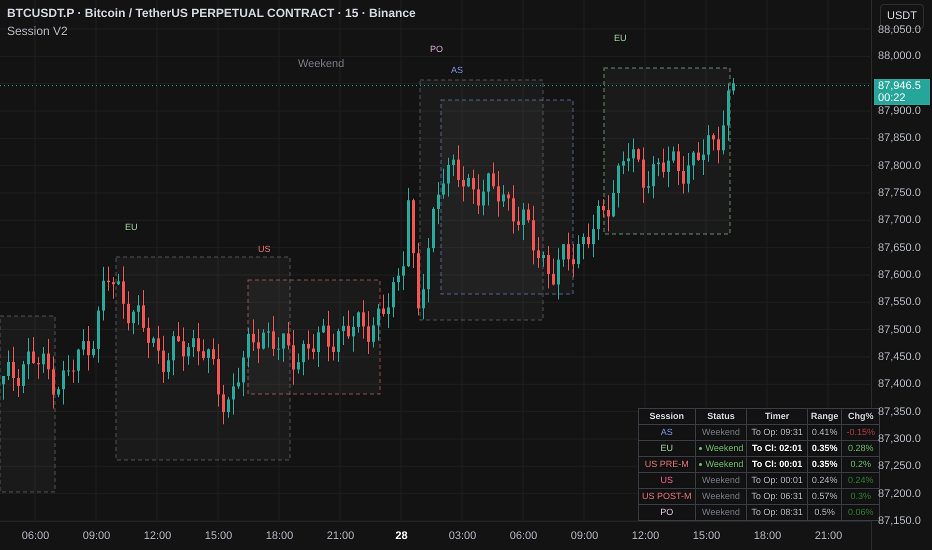  Describe the element at coordinates (463, 536) in the screenshot. I see `time-label: 03:00` at that location.